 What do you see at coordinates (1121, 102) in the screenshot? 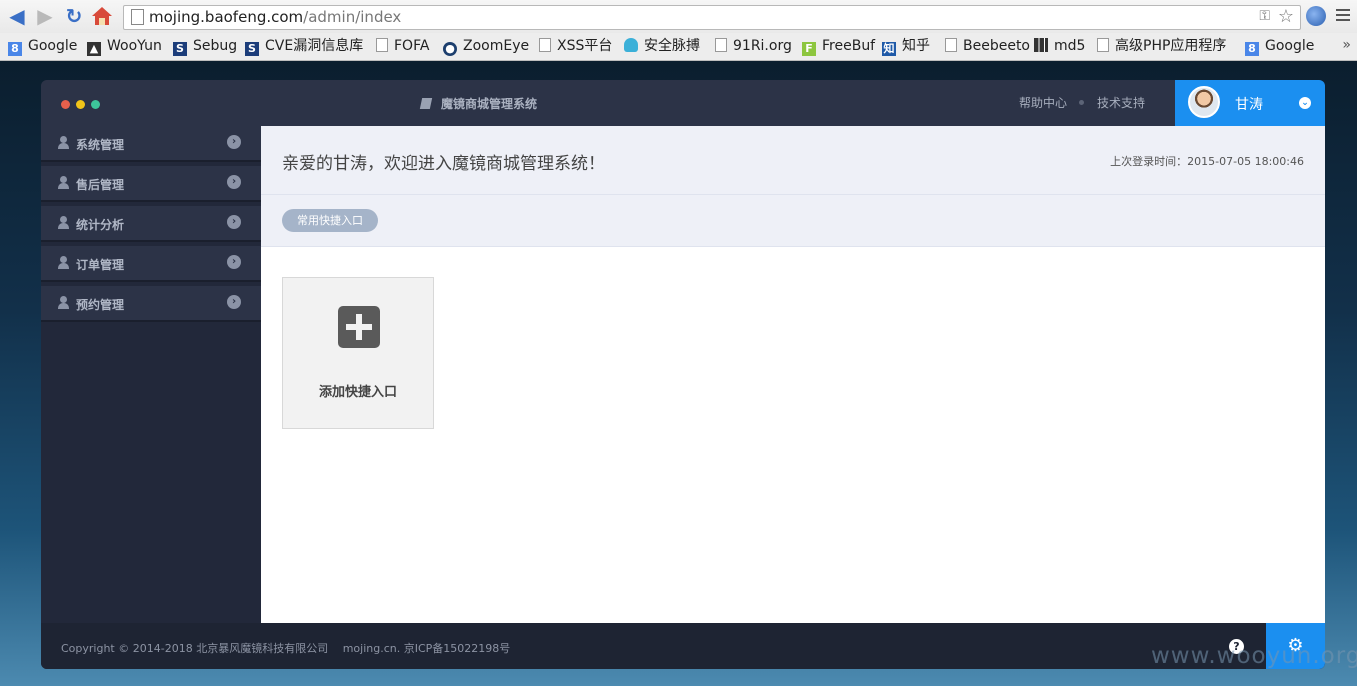
I see `tech-support-link: 技术支持` at bounding box center [1121, 102].